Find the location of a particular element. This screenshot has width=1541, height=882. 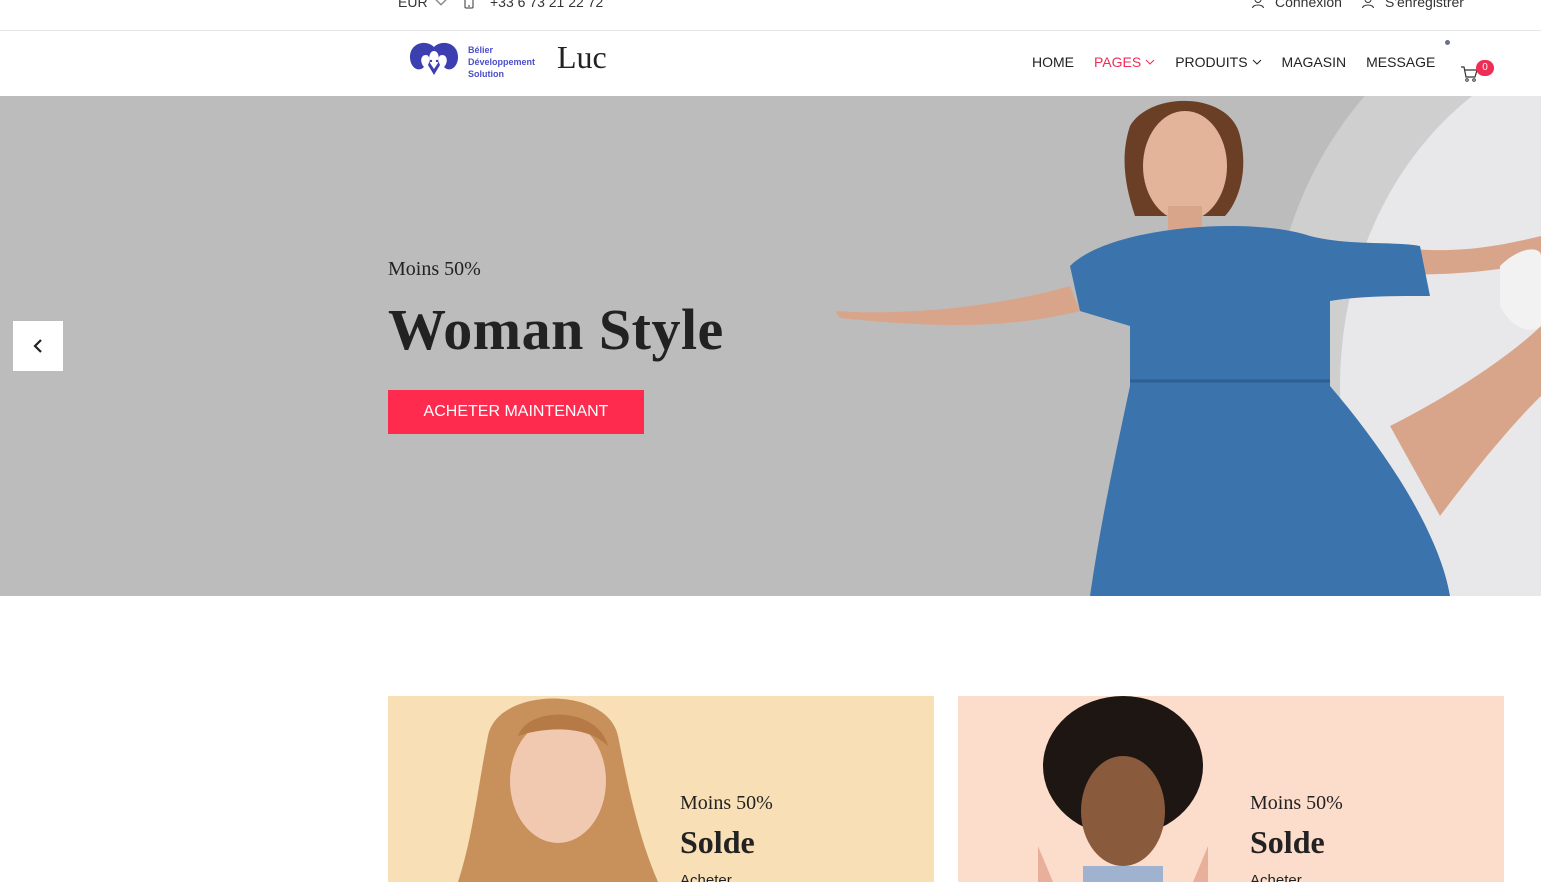

logo-text: Bélier Développement Solution is located at coordinates (501, 62).